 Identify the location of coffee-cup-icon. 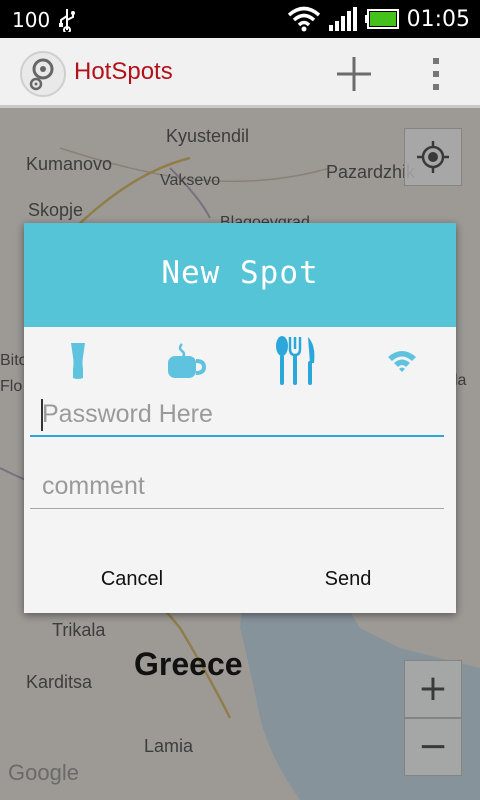
(187, 360).